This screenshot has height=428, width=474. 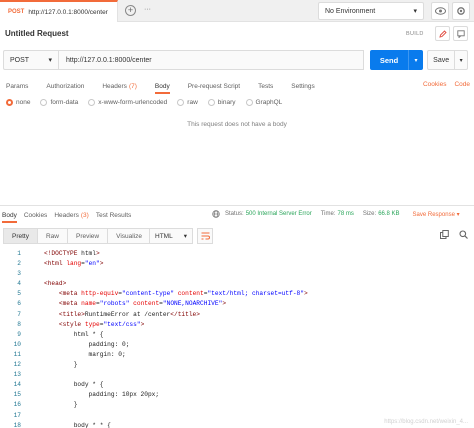 I want to click on body-type-graphql: GraphQL, so click(x=263, y=102).